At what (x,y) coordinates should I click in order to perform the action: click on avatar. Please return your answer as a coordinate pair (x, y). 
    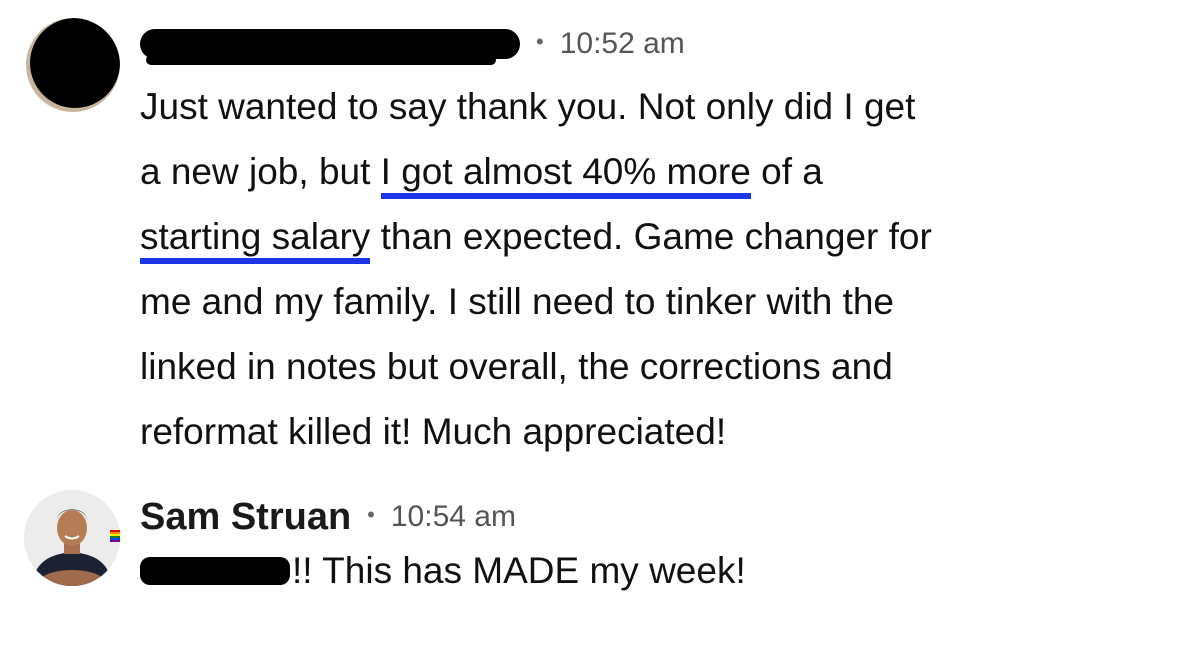
    Looking at the image, I should click on (72, 538).